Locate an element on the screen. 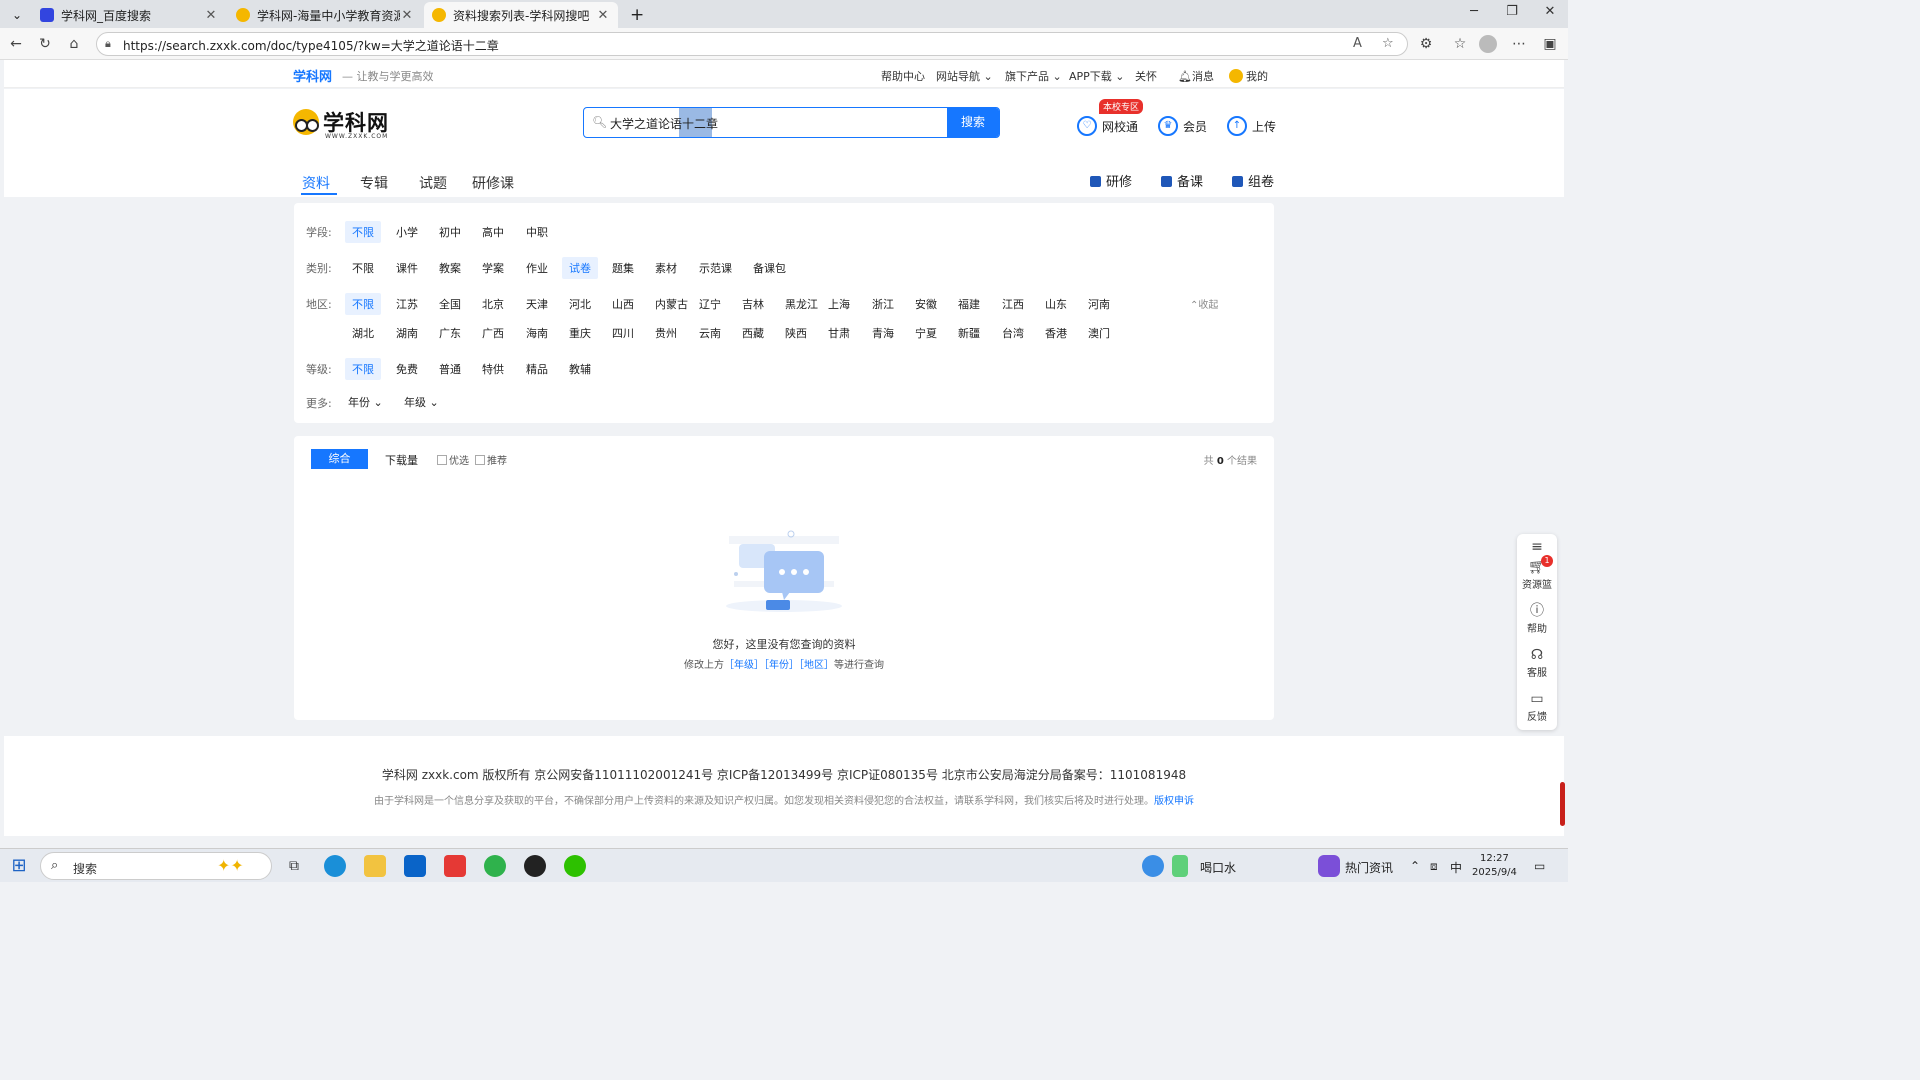  display-icon: ⧈ is located at coordinates (1434, 866).